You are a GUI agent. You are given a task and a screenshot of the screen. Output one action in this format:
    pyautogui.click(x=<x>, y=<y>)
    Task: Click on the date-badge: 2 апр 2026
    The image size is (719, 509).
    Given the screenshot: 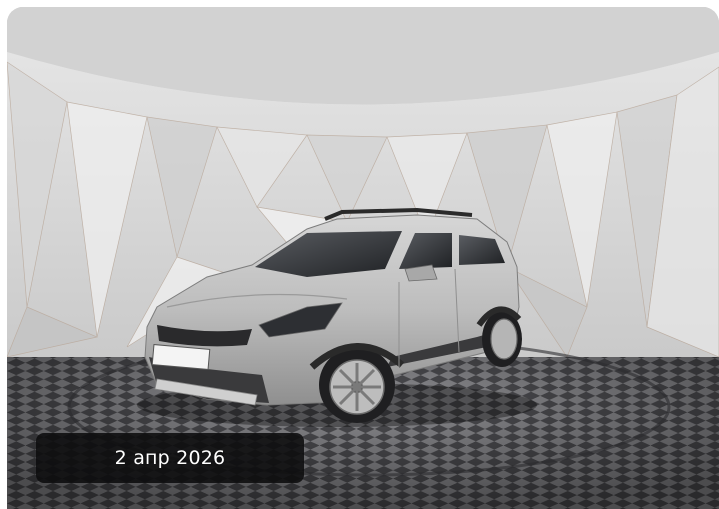 What is the action you would take?
    pyautogui.click(x=170, y=458)
    